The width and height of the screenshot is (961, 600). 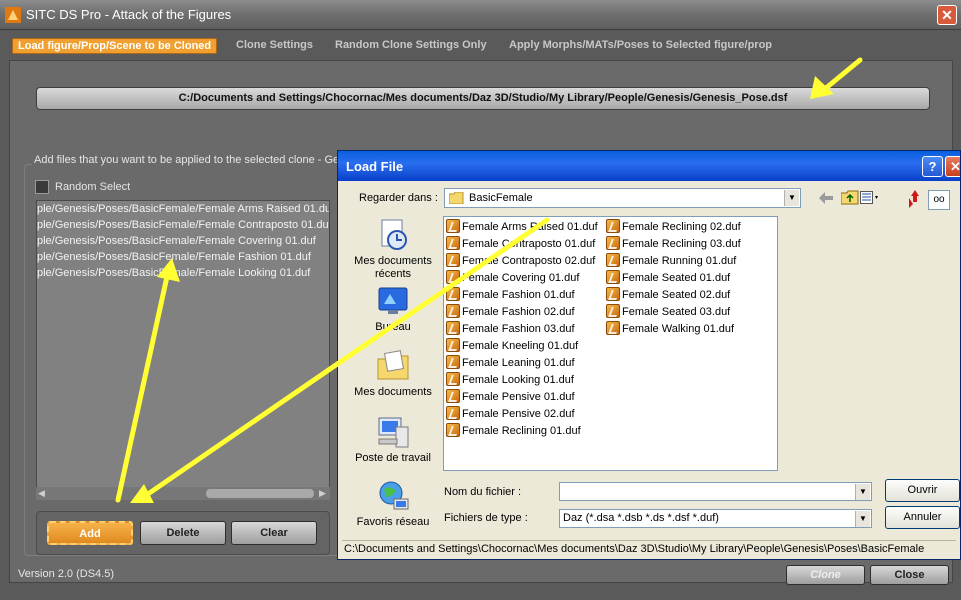 What do you see at coordinates (676, 312) in the screenshot?
I see `file-name: Female Seated 03.duf` at bounding box center [676, 312].